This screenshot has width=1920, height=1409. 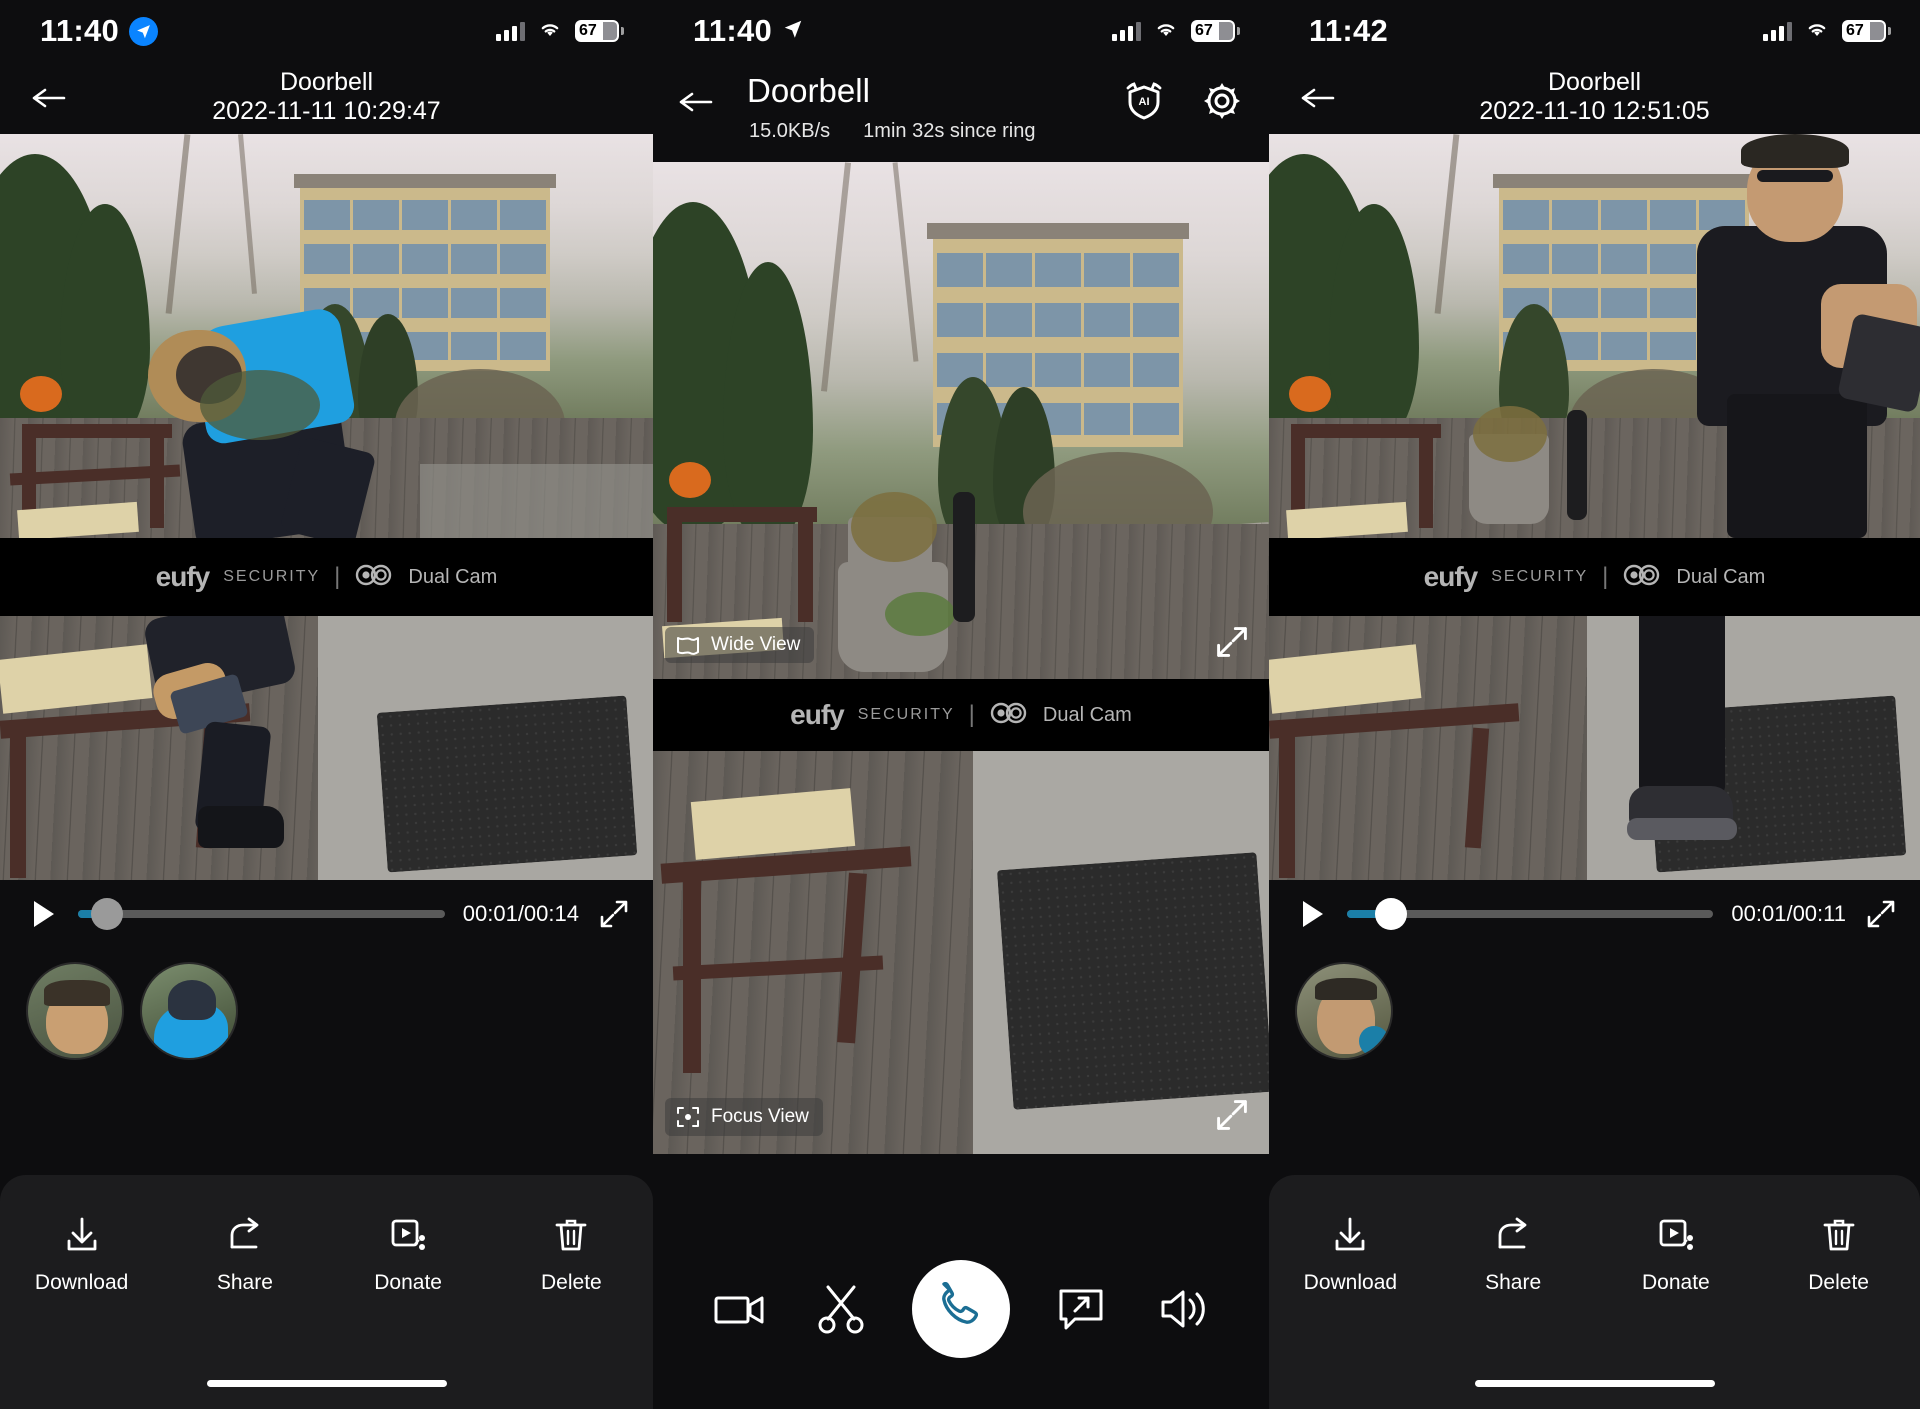 I want to click on action-sheet: Download Share Donate Delete, so click(x=1594, y=1292).